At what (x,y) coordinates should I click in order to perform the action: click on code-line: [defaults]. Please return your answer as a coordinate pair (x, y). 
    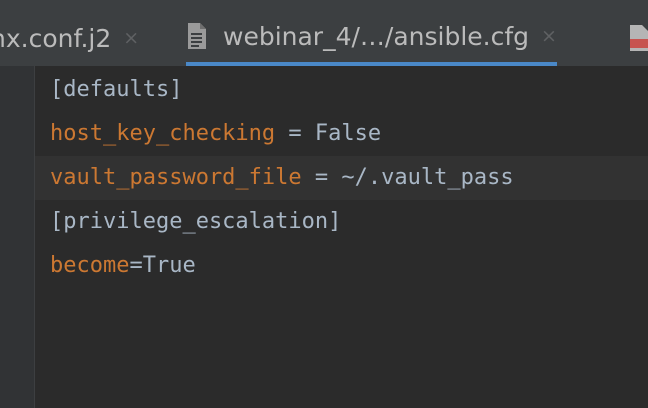
    Looking at the image, I should click on (116, 90).